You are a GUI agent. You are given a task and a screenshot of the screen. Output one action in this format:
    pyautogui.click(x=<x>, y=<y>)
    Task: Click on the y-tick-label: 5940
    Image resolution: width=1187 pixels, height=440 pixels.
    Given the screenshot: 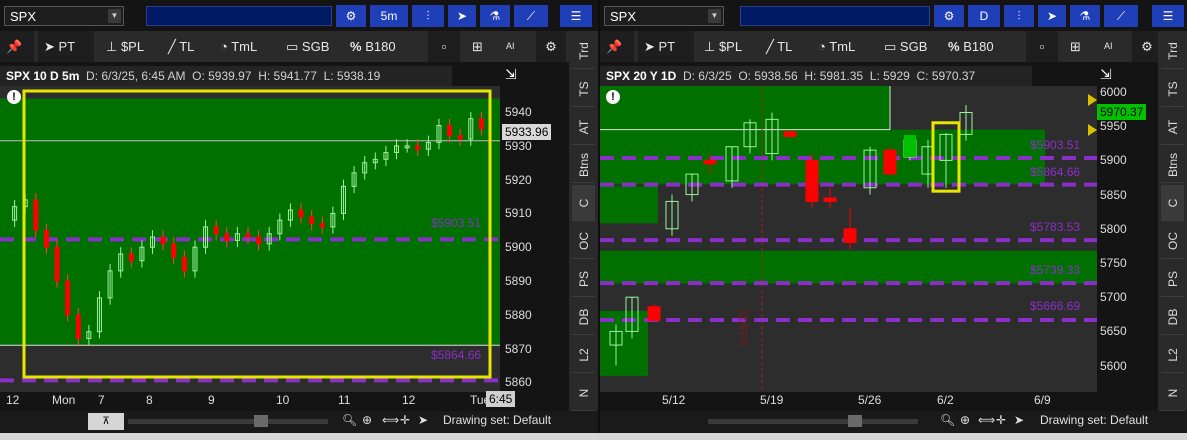 What is the action you would take?
    pyautogui.click(x=518, y=112)
    